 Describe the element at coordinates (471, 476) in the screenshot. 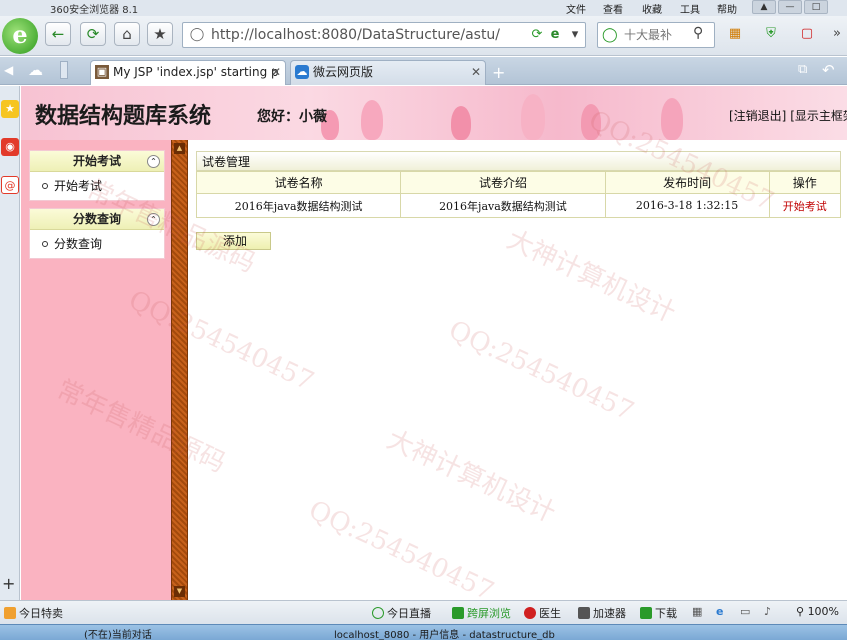

I see `watermark: 大神计算机设计` at that location.